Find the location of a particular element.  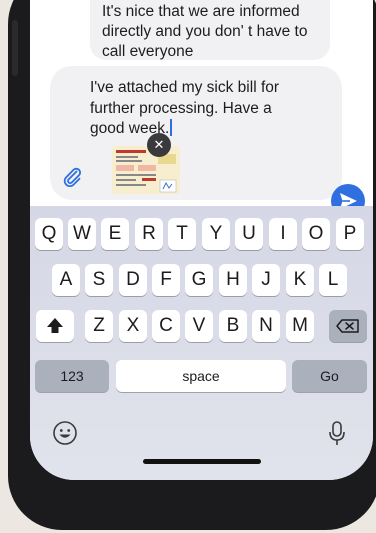

key-x: X is located at coordinates (133, 326).